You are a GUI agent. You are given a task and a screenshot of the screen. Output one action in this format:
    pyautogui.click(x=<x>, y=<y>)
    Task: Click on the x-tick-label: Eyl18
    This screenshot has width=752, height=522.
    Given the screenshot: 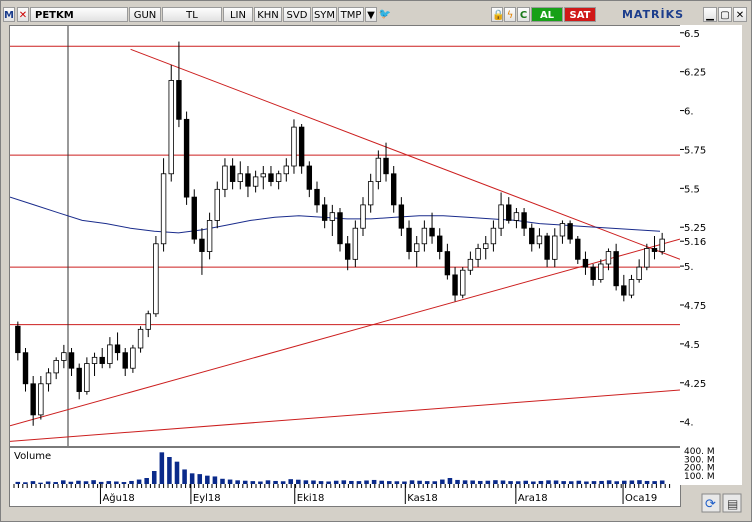 What is the action you would take?
    pyautogui.click(x=207, y=498)
    